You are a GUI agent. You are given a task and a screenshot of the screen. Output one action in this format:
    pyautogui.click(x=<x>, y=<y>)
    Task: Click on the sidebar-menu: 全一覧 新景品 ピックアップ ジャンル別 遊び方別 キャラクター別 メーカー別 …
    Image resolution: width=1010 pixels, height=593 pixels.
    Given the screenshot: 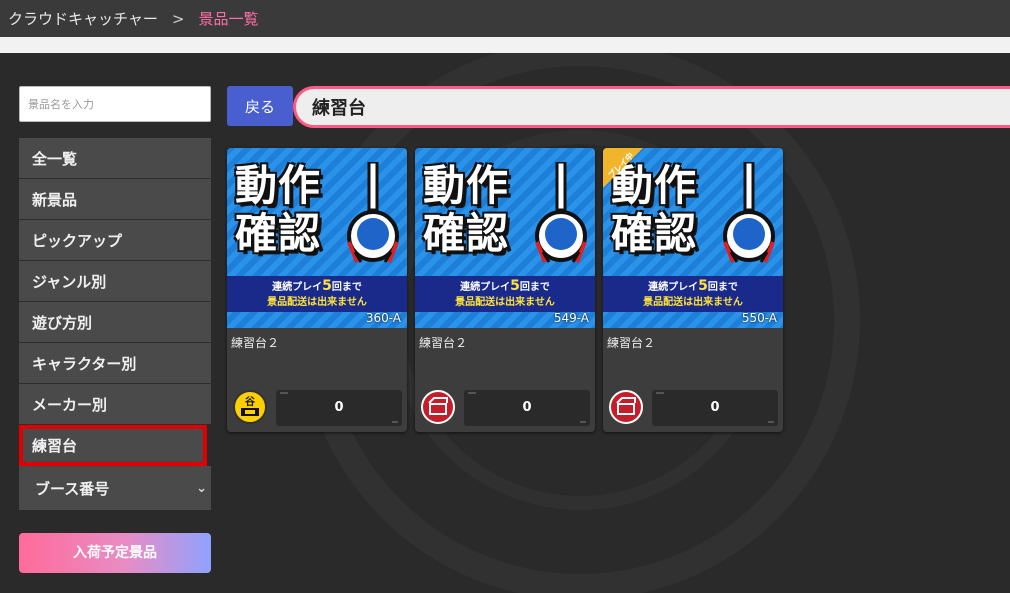 What is the action you would take?
    pyautogui.click(x=115, y=324)
    